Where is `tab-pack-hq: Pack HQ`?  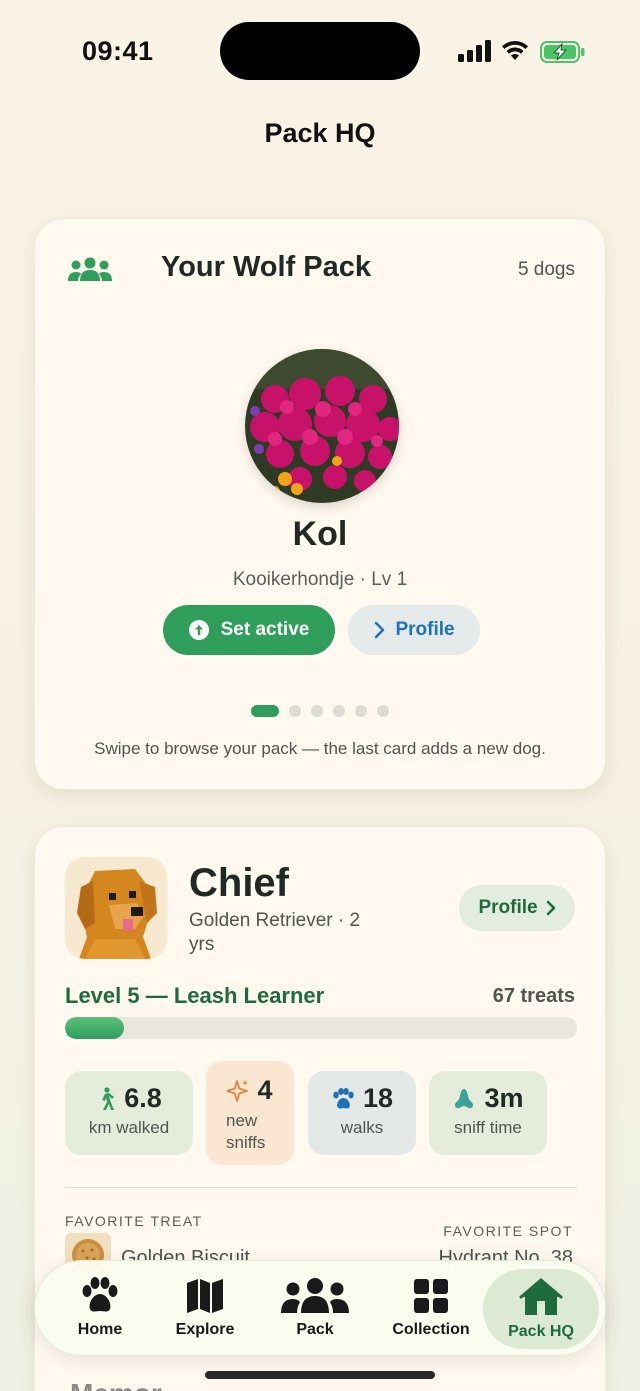
tab-pack-hq: Pack HQ is located at coordinates (541, 1309).